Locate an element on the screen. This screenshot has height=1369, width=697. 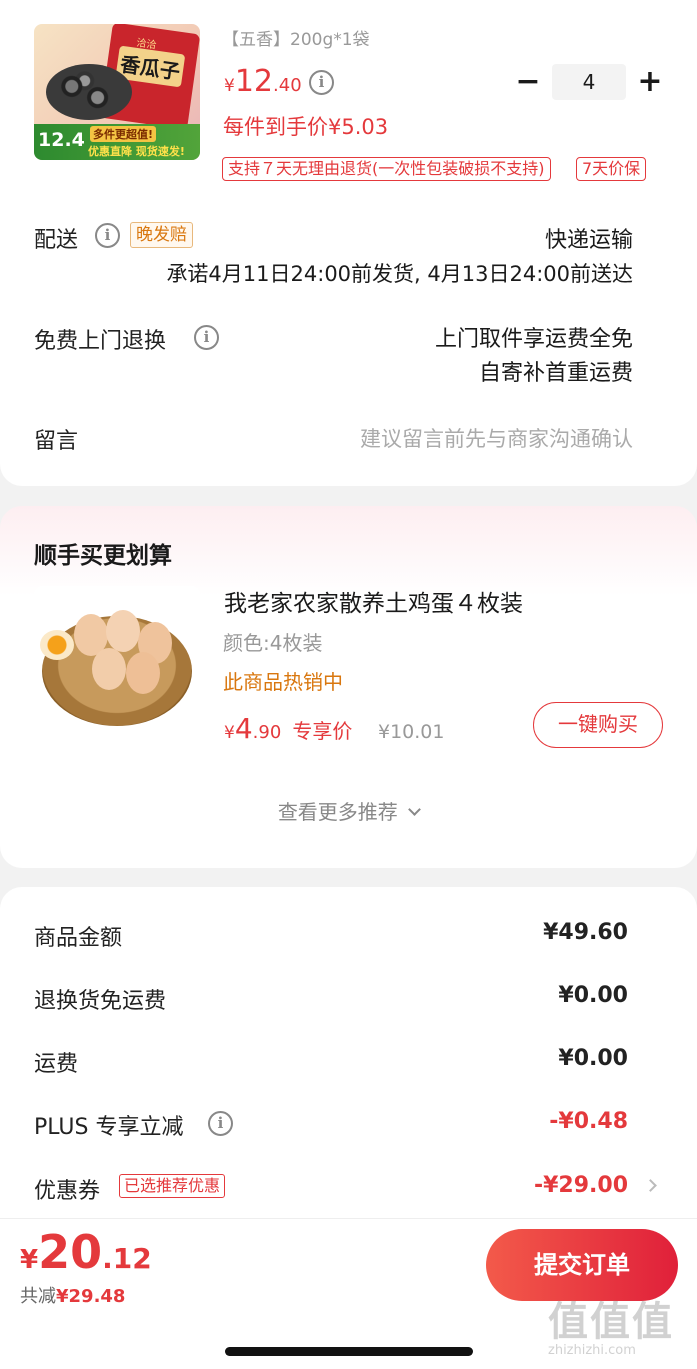
plus-info-icon: i is located at coordinates (220, 1123).